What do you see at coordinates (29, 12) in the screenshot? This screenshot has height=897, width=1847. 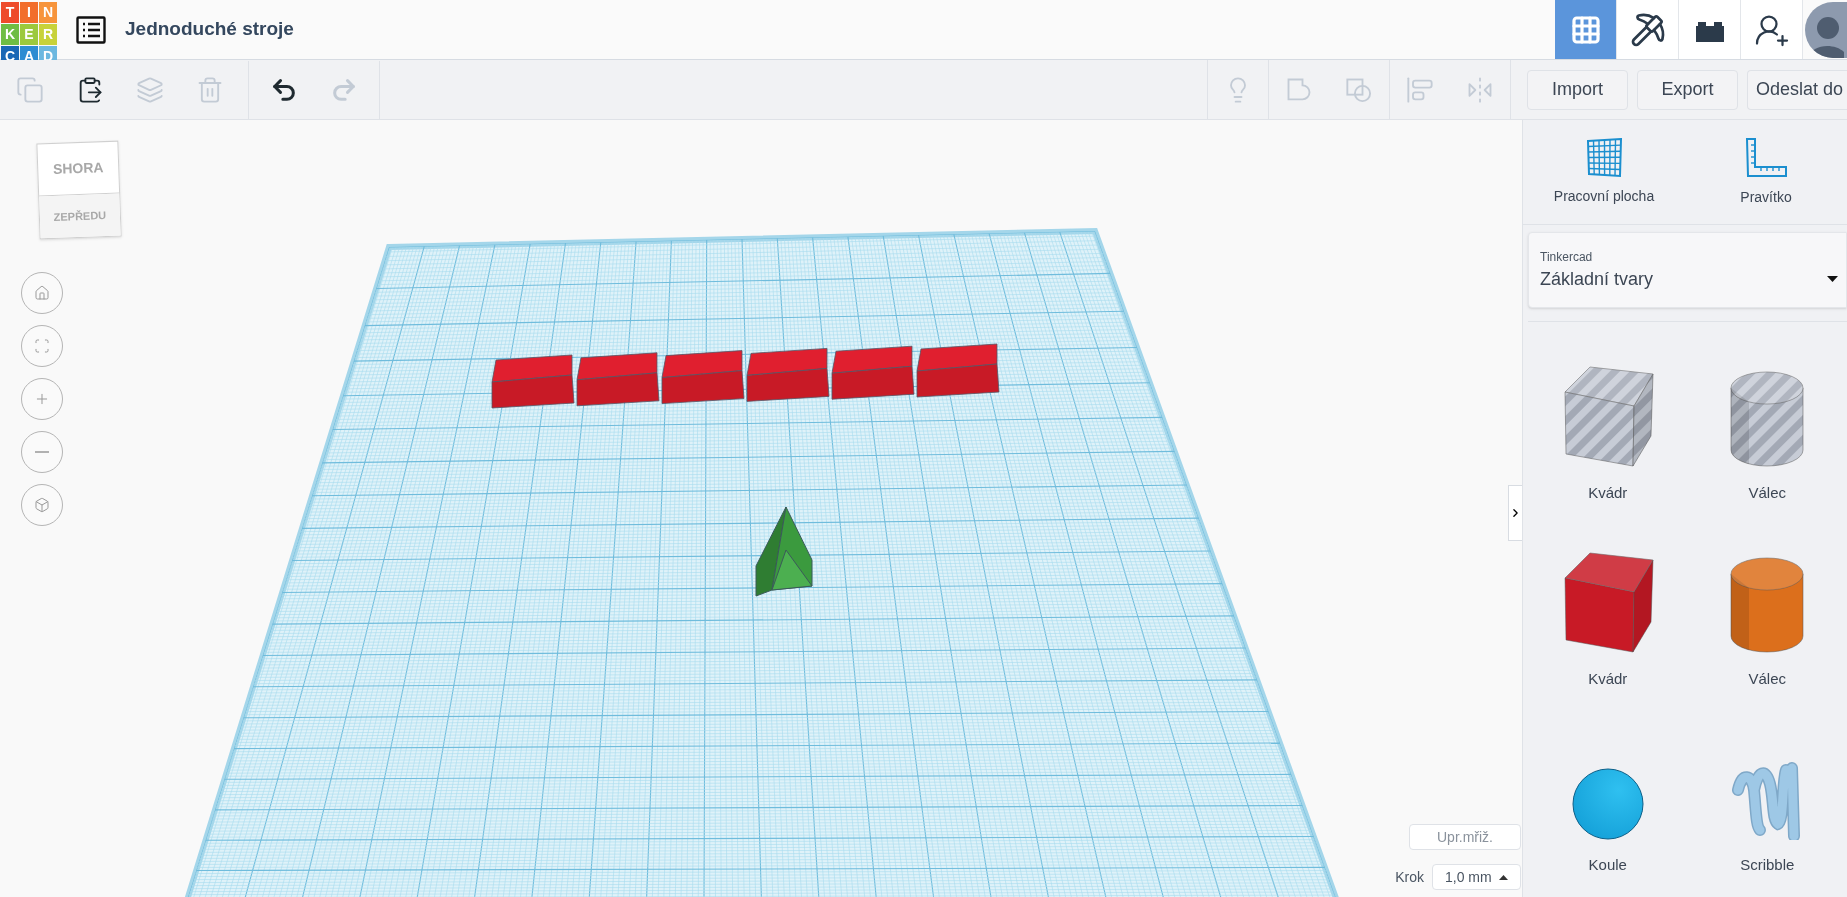 I see `logo-letter: I` at bounding box center [29, 12].